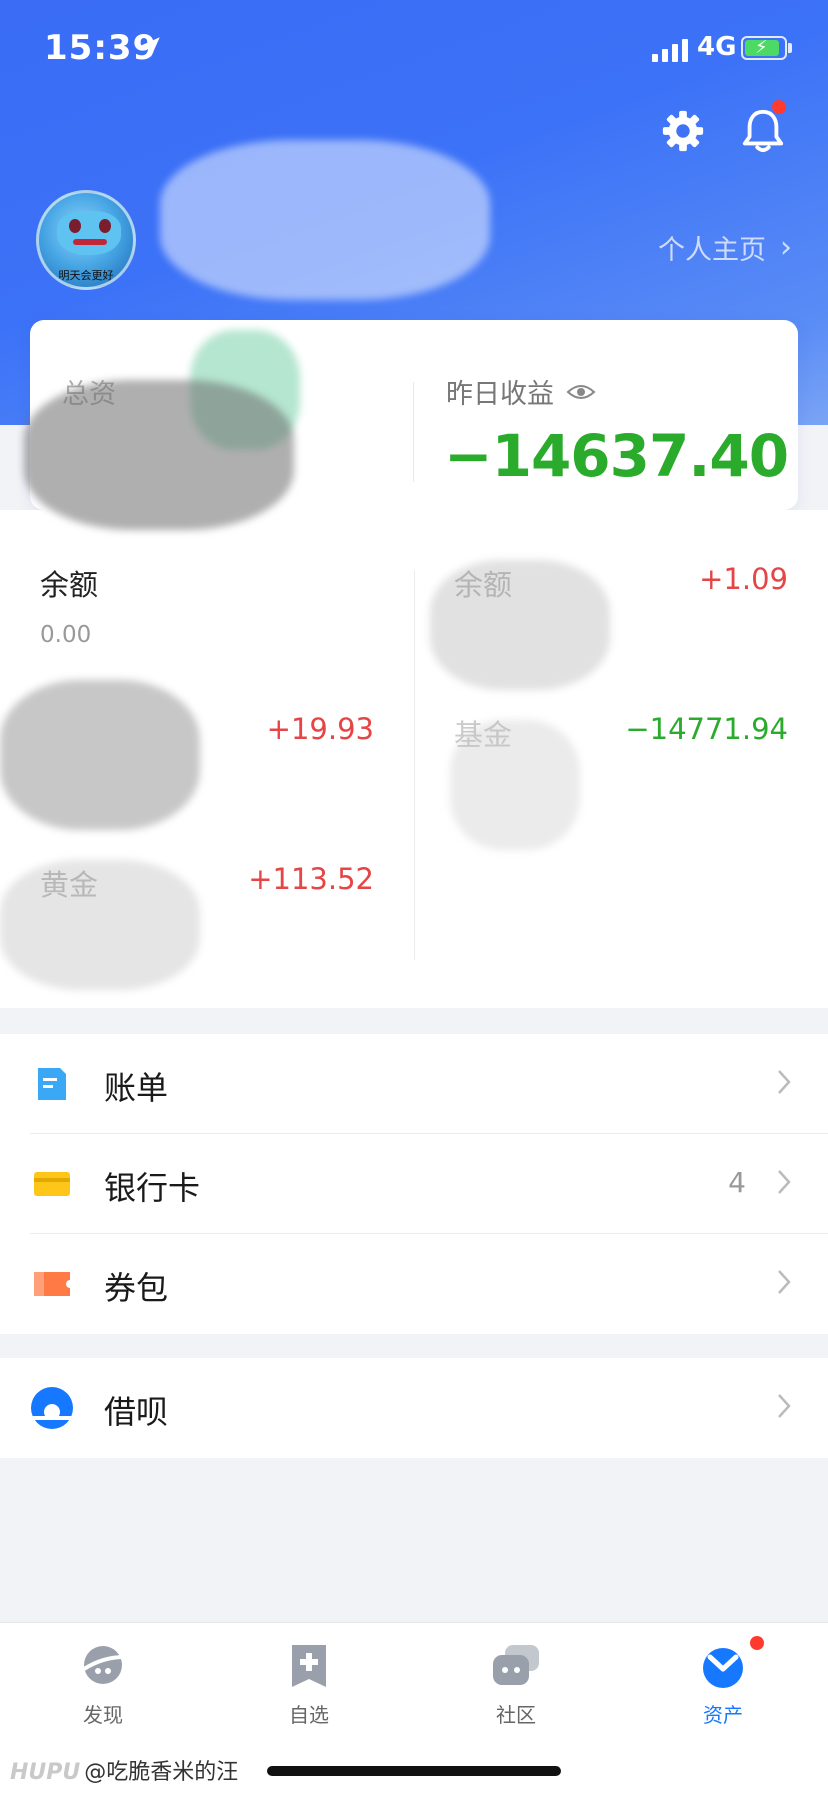 This screenshot has height=1793, width=828. I want to click on cellular-signal-icon, so click(671, 49).